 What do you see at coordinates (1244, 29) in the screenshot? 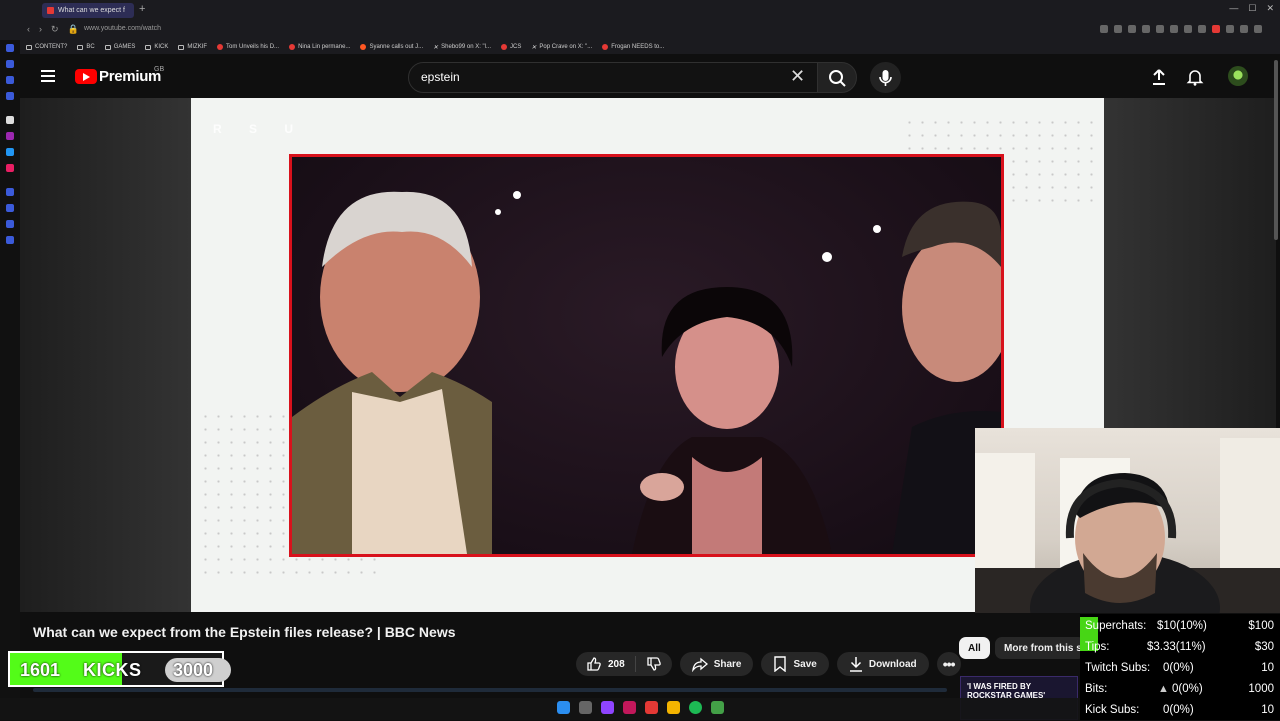
I see `download-icon` at bounding box center [1244, 29].